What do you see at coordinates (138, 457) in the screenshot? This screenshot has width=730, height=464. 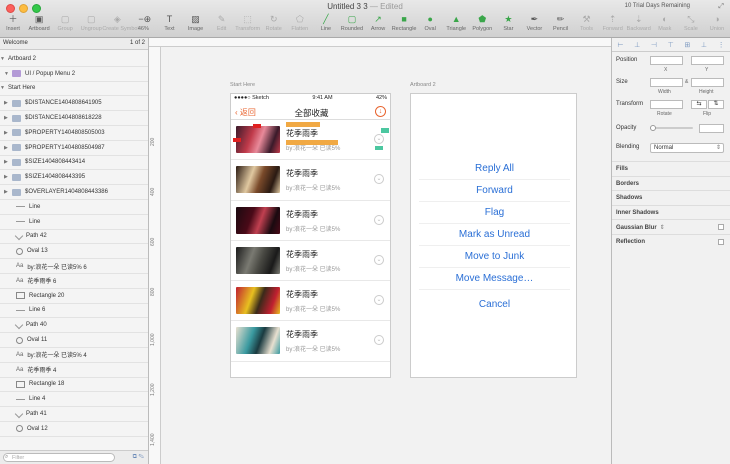 I see `add-page-icon: ⧉ ✎` at bounding box center [138, 457].